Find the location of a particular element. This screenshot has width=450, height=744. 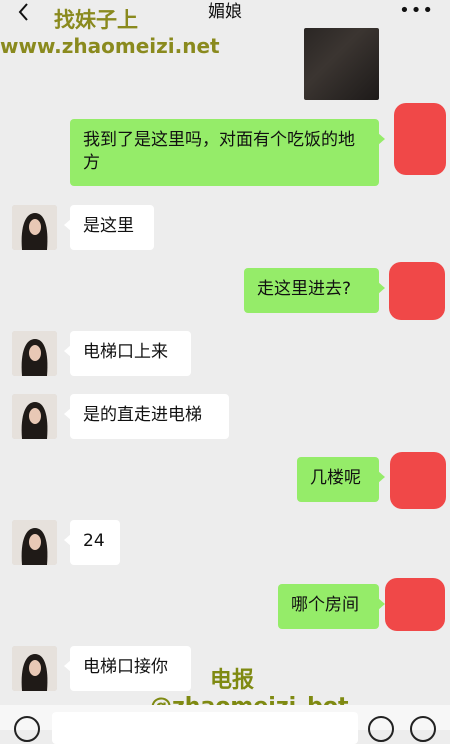

voice-icon is located at coordinates (27, 729).